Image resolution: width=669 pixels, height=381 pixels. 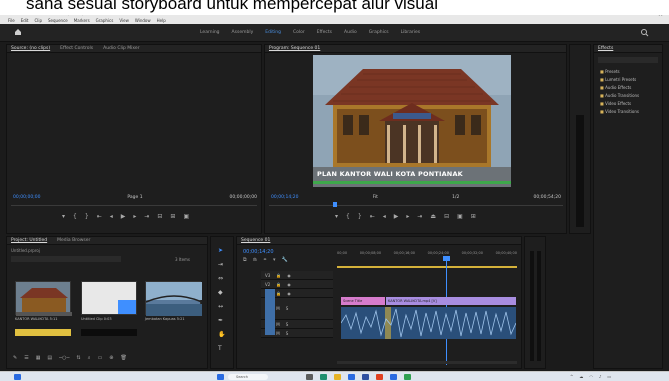 I want to click on timeline-scrollbar, so click(x=427, y=362).